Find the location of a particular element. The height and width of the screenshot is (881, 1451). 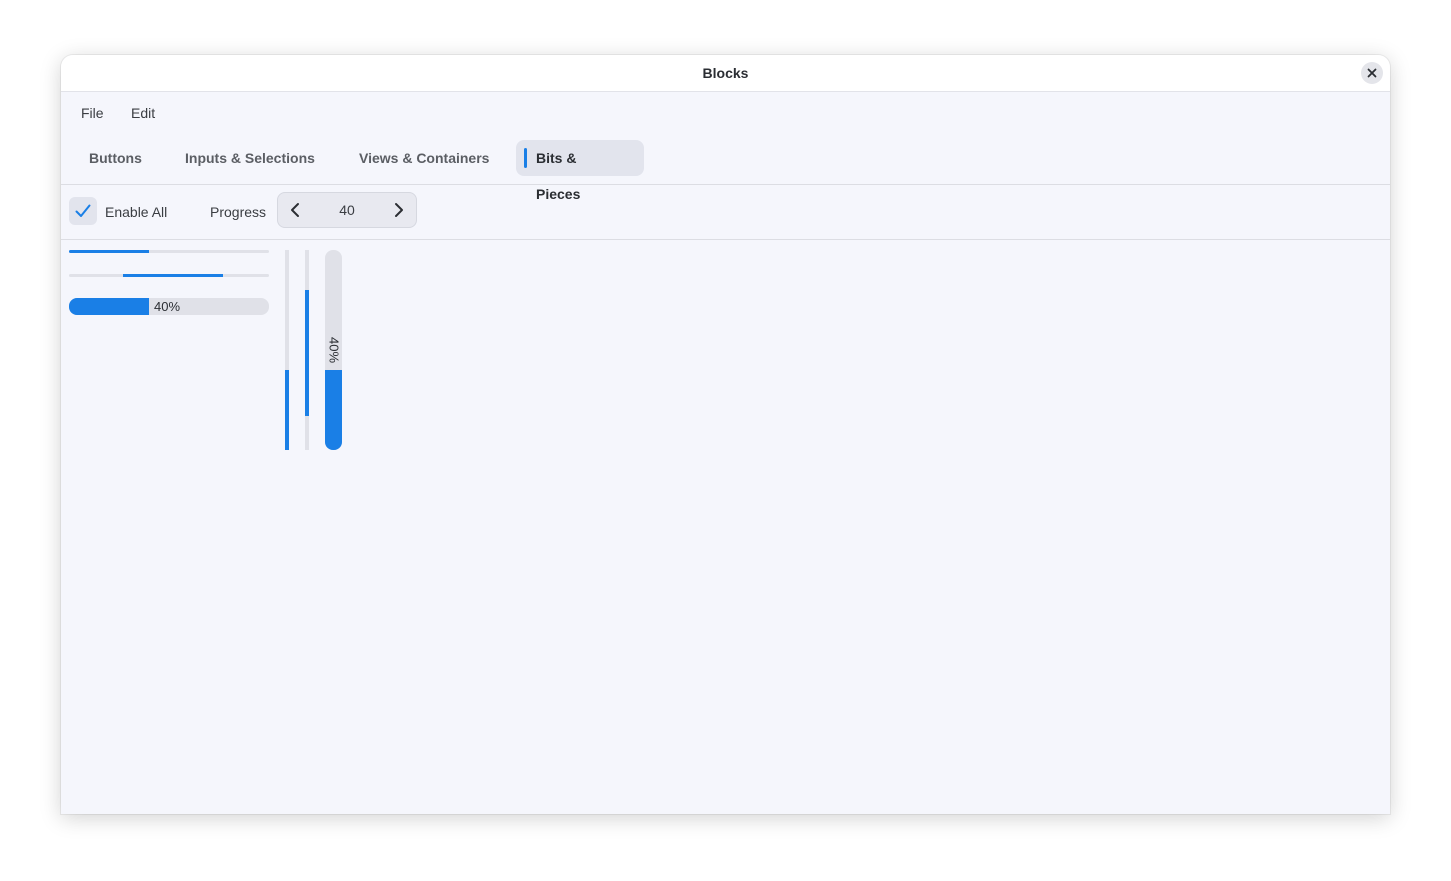

progress-bar-horizontal-text: 40% is located at coordinates (169, 306).